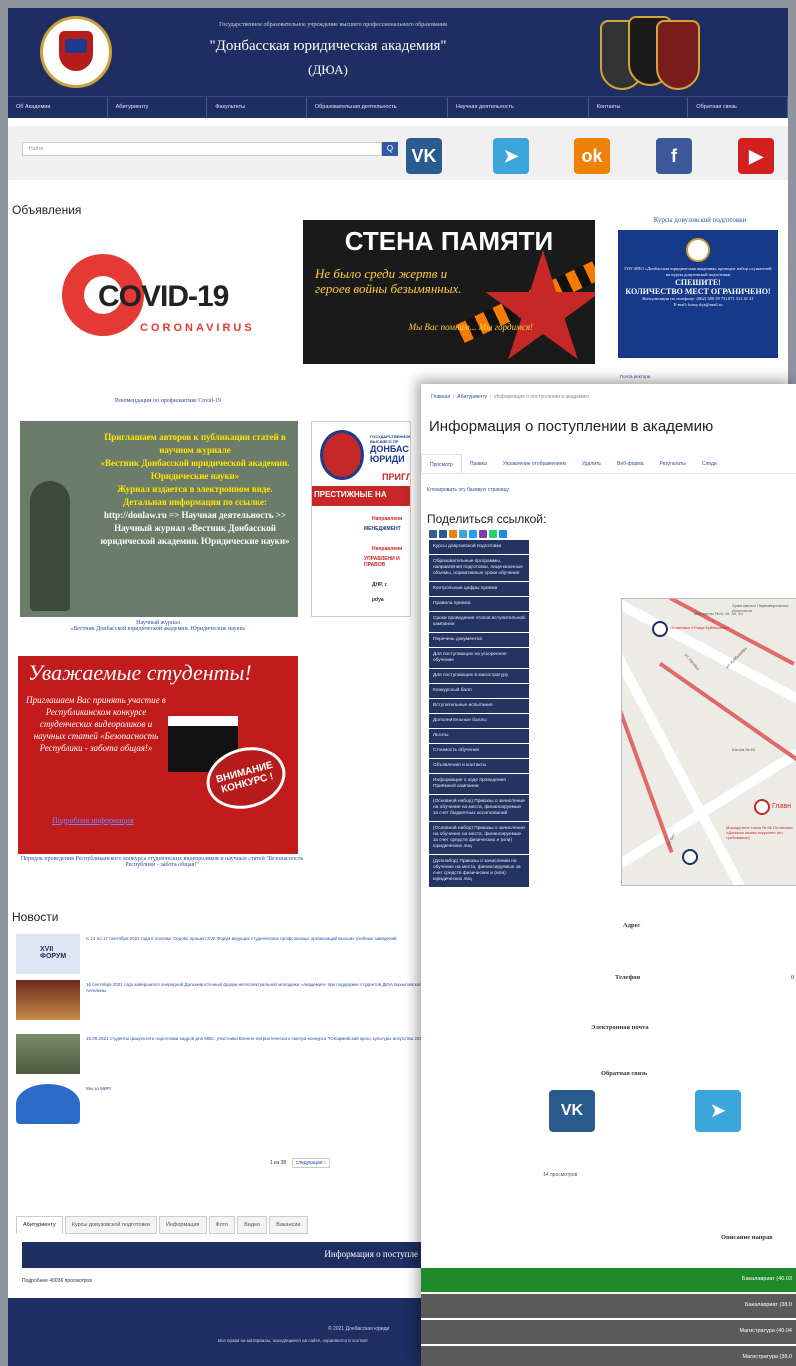 Image resolution: width=796 pixels, height=1366 pixels. What do you see at coordinates (534, 463) in the screenshot?
I see `tab-display: Управление отображением` at bounding box center [534, 463].